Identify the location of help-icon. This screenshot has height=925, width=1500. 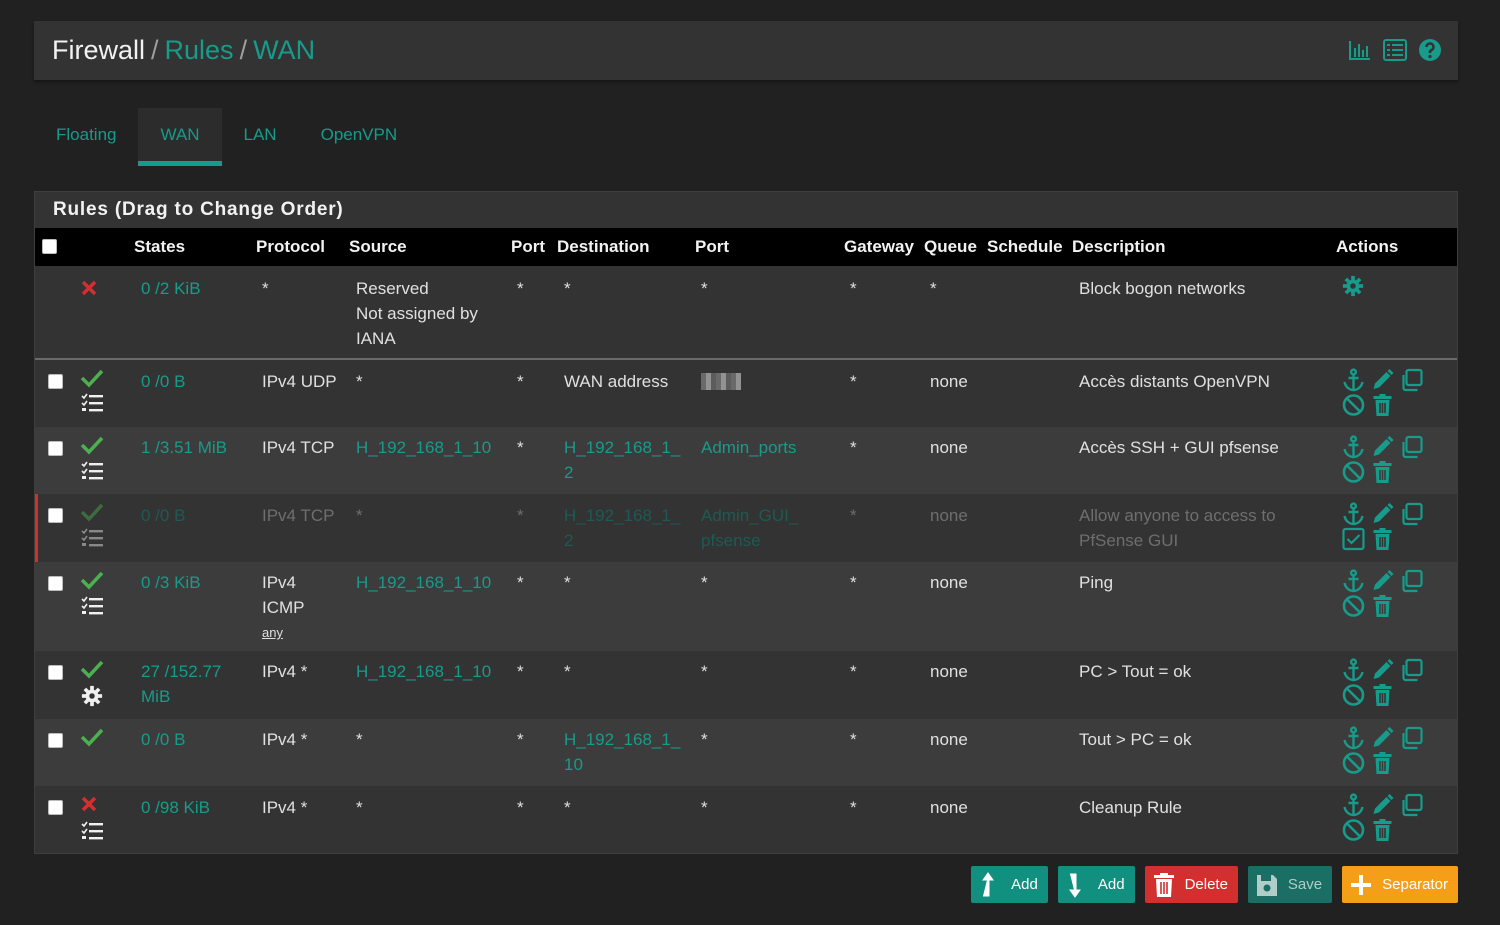
(1430, 50).